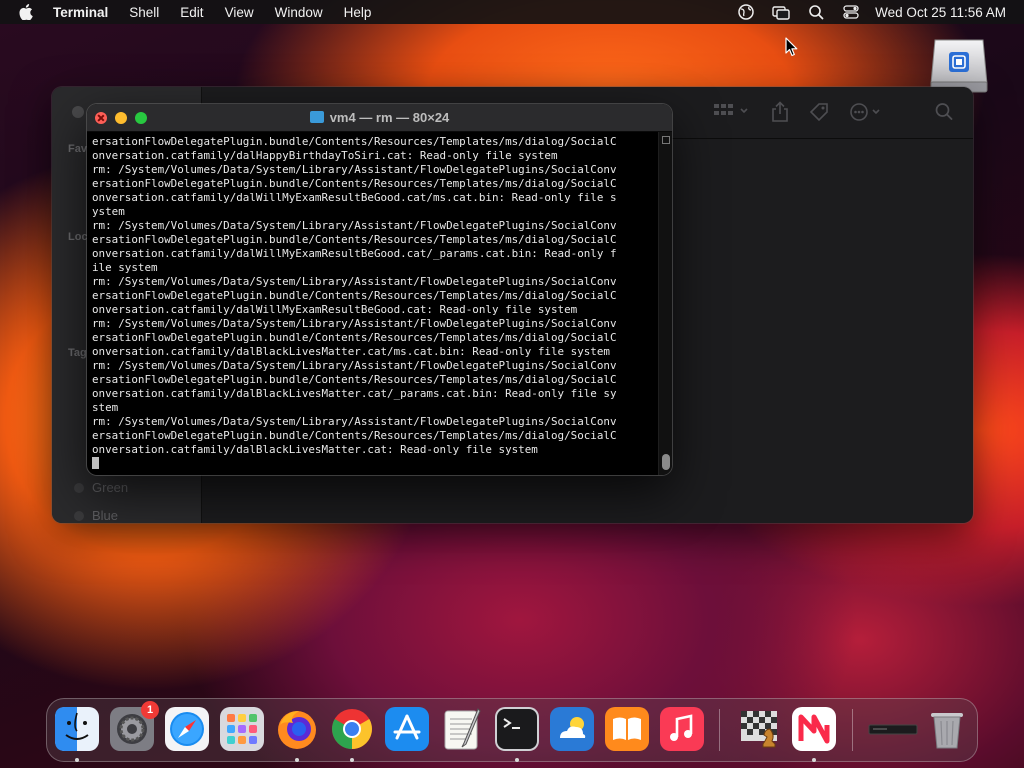 The width and height of the screenshot is (1024, 768). I want to click on tag-label: Blue, so click(105, 515).